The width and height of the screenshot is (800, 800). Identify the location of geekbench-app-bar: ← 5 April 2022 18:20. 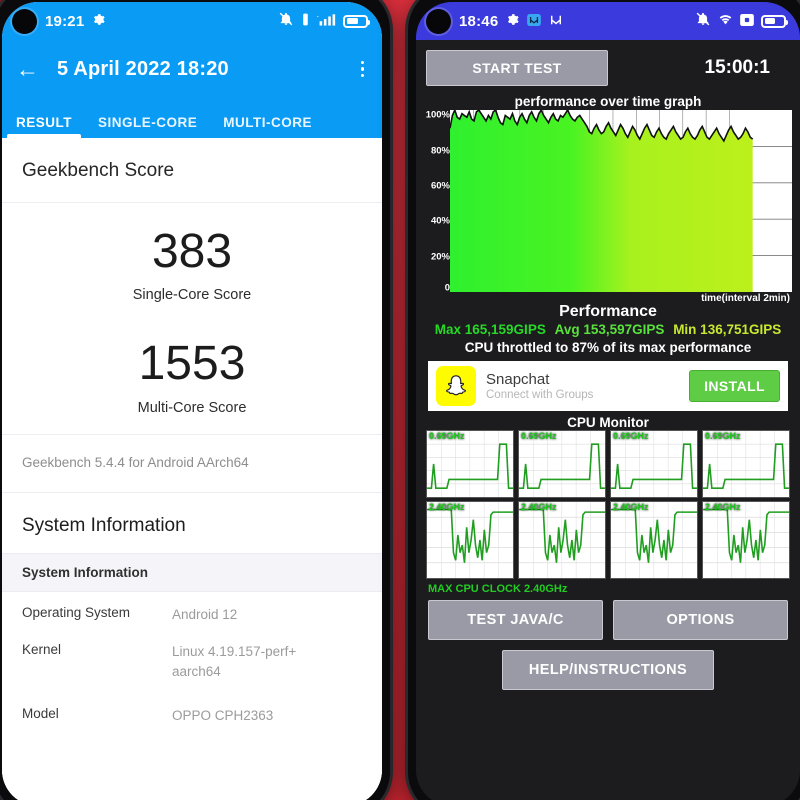
(192, 69).